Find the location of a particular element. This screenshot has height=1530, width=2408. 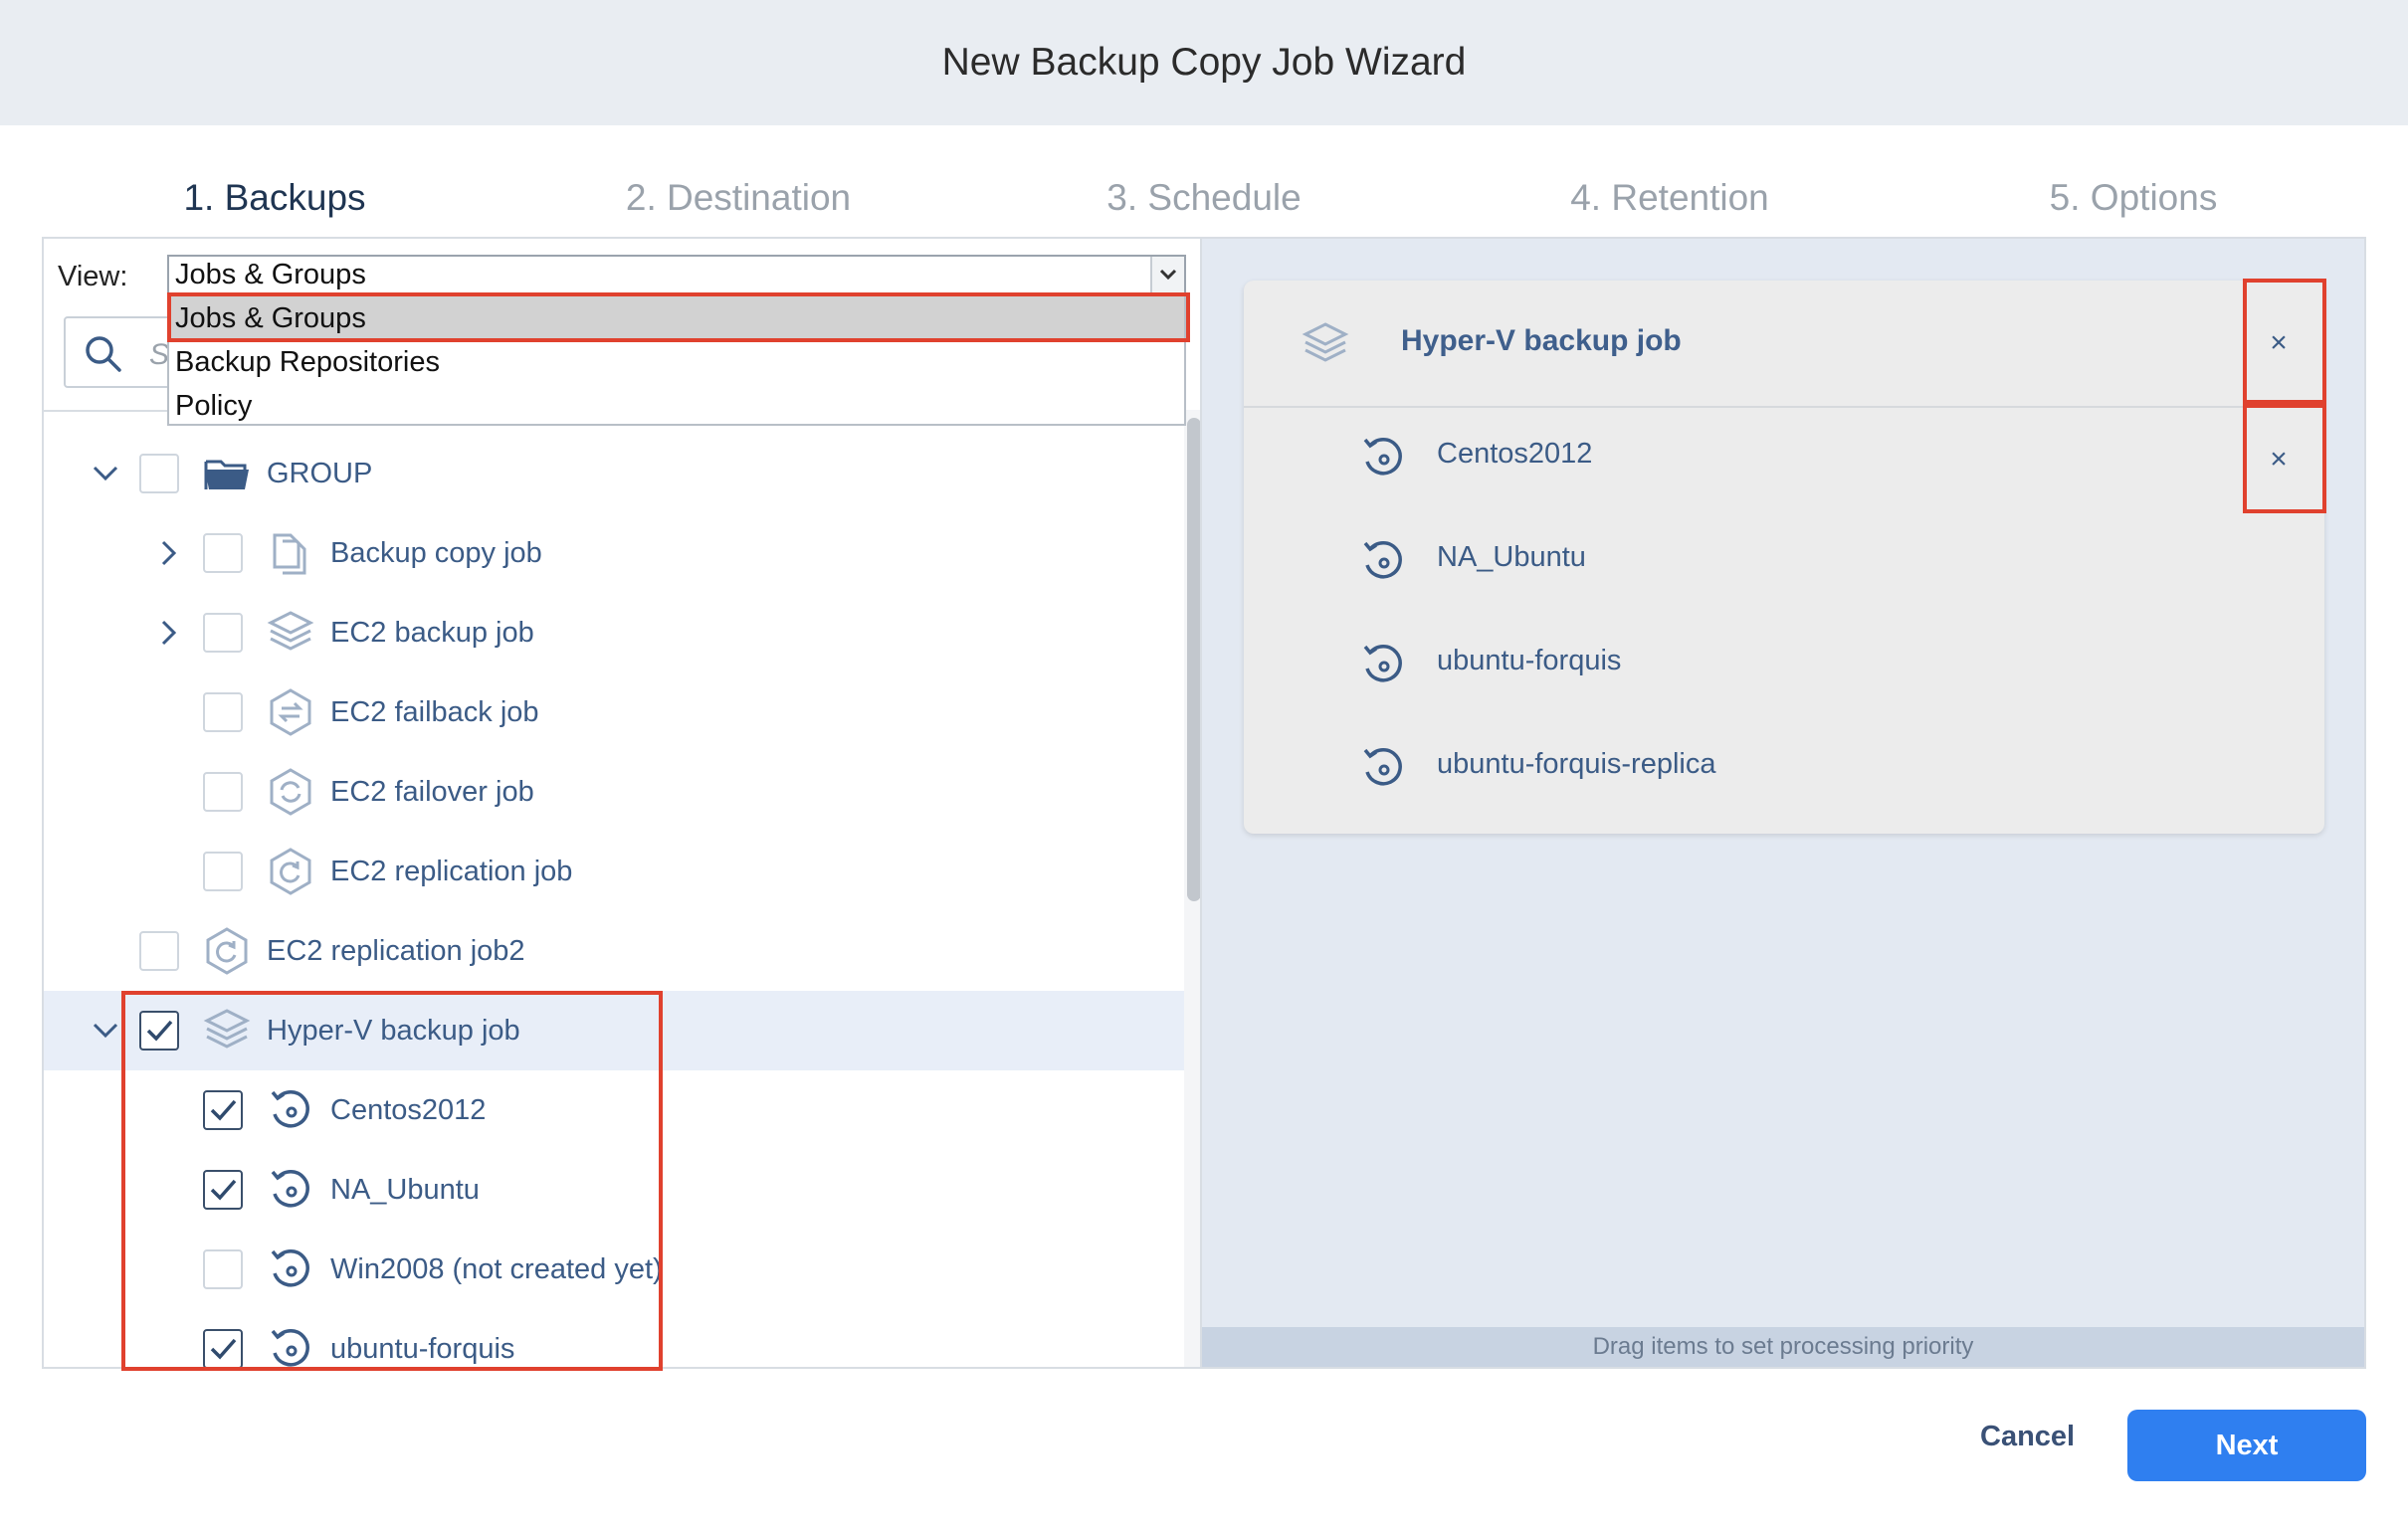

step-schedule: 3. Schedule is located at coordinates (1203, 198).